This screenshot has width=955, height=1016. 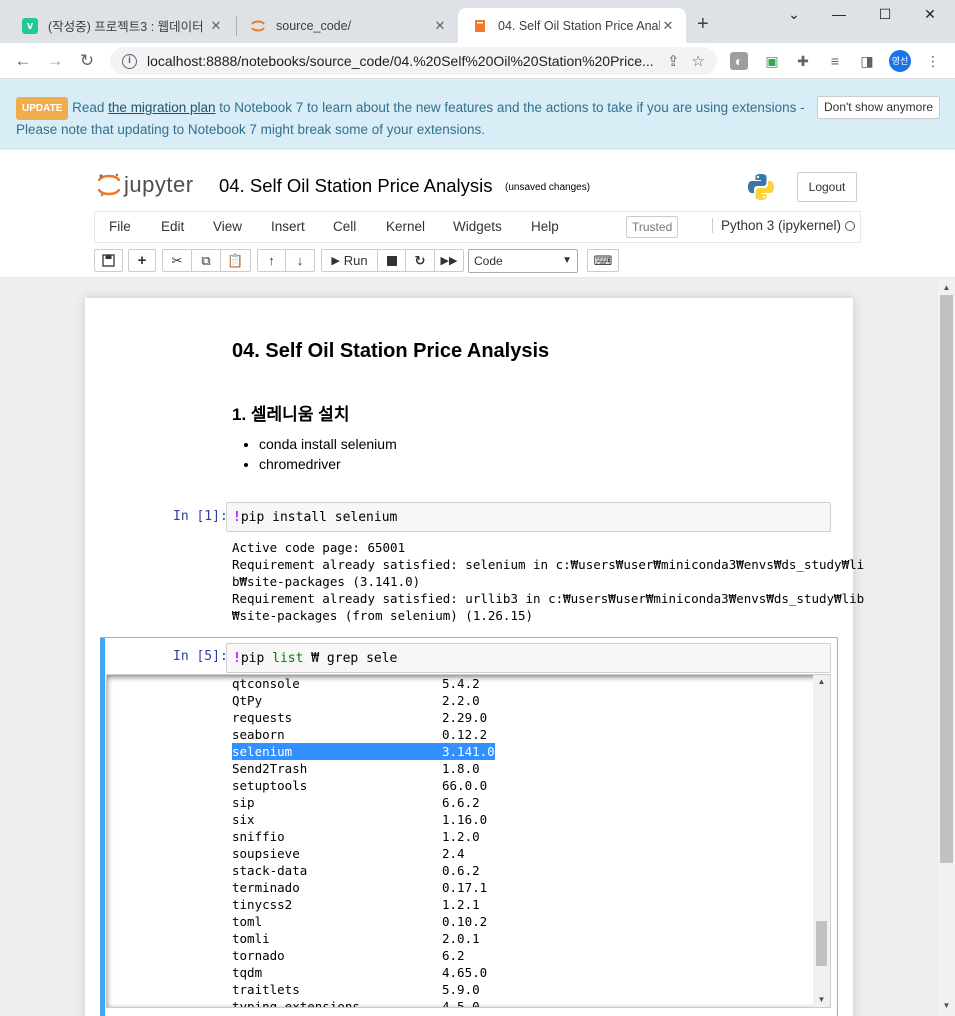 I want to click on page-scrollbar: ▲ ▼, so click(x=946, y=647).